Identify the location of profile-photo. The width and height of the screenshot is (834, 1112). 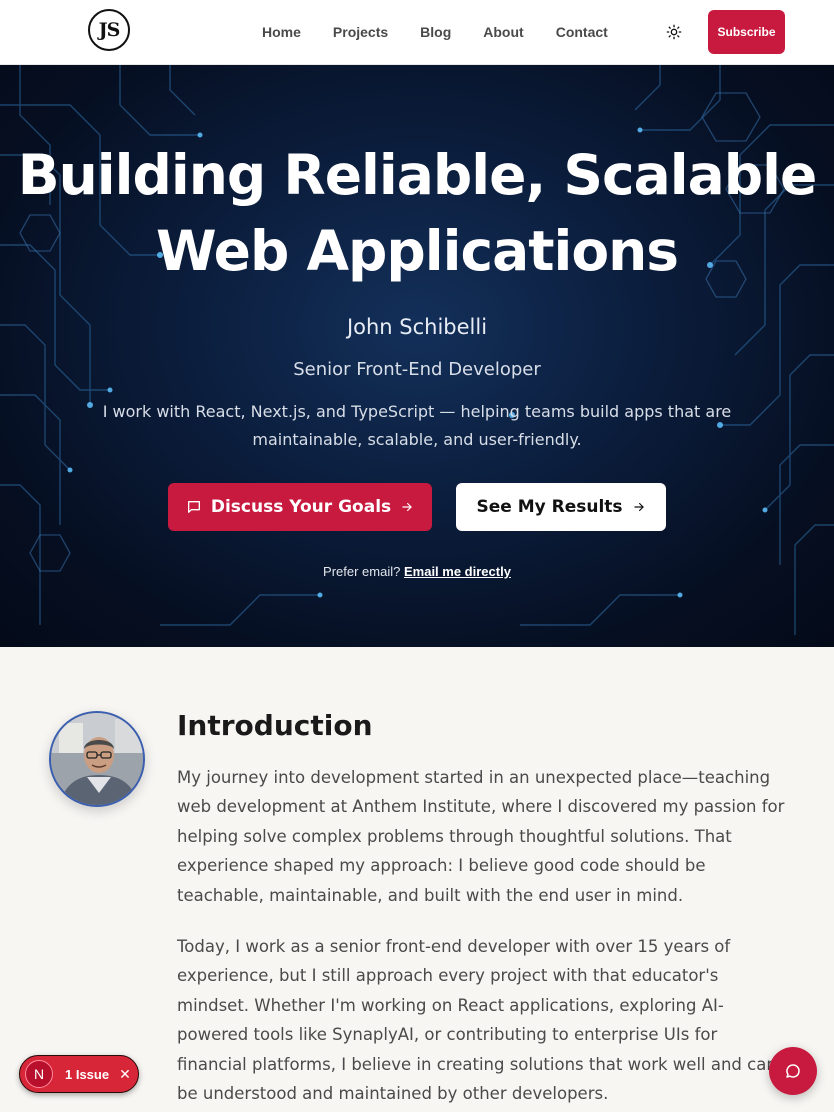
(97, 759).